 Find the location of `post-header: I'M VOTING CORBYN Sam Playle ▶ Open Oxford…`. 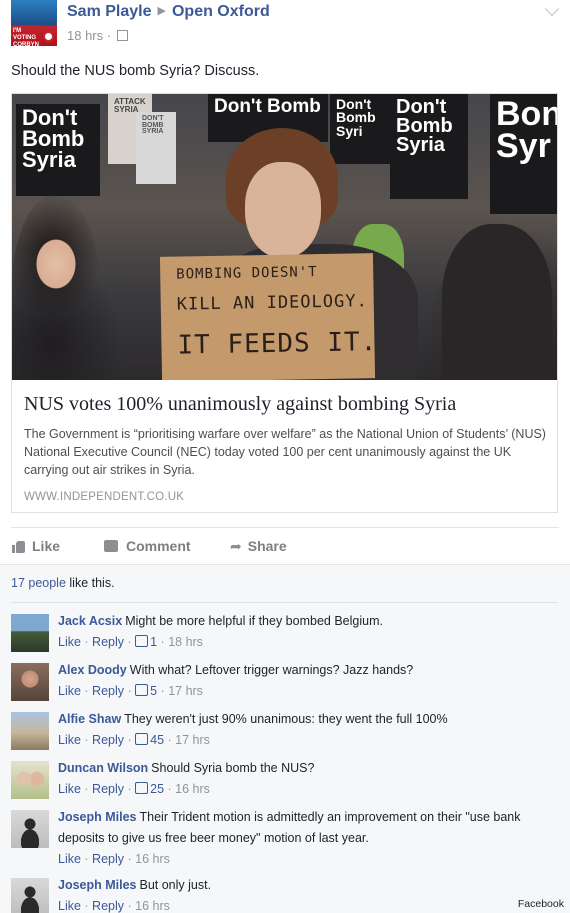

post-header: I'M VOTING CORBYN Sam Playle ▶ Open Oxford… is located at coordinates (285, 25).